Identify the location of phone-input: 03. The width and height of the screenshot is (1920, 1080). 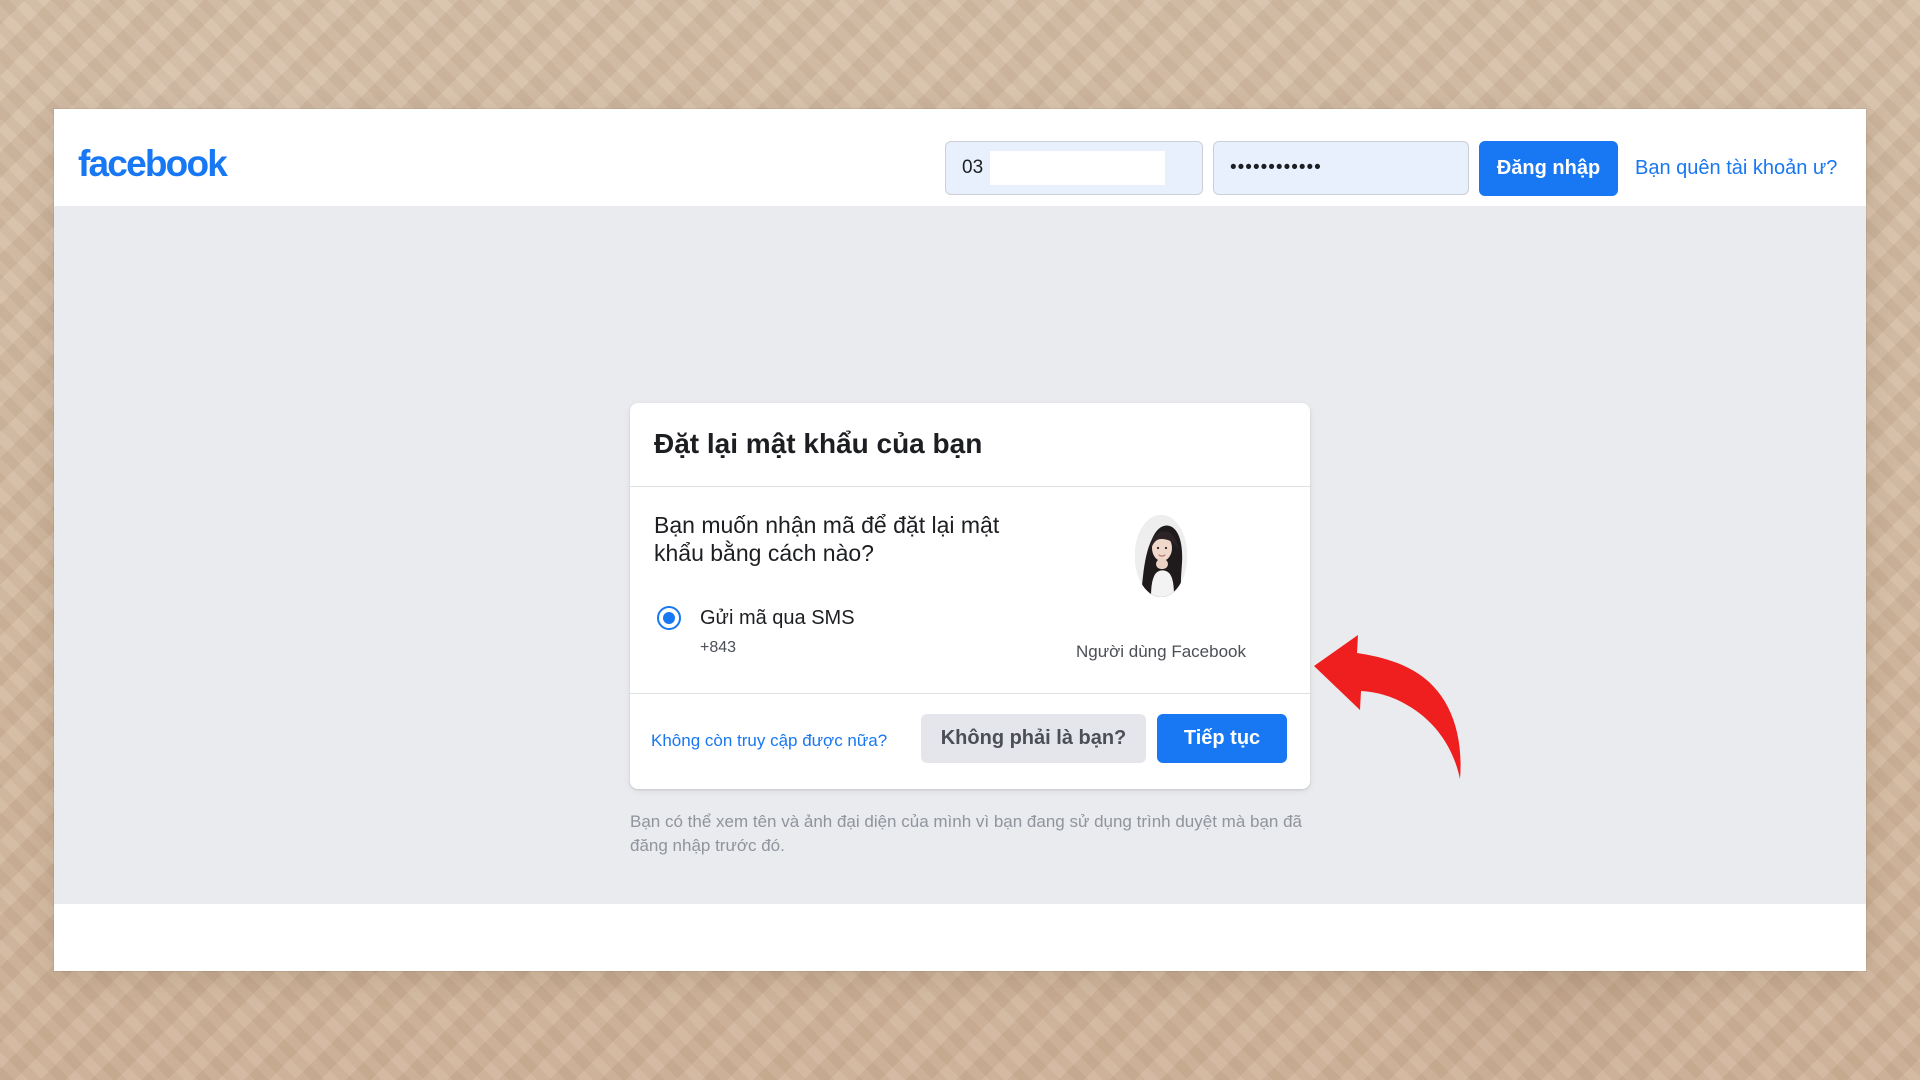
(1074, 168).